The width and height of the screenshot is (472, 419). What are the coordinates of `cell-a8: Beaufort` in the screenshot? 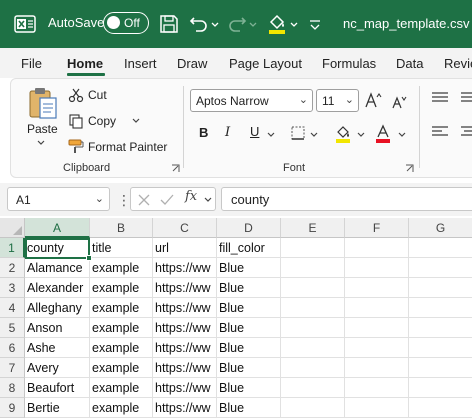 It's located at (57, 388).